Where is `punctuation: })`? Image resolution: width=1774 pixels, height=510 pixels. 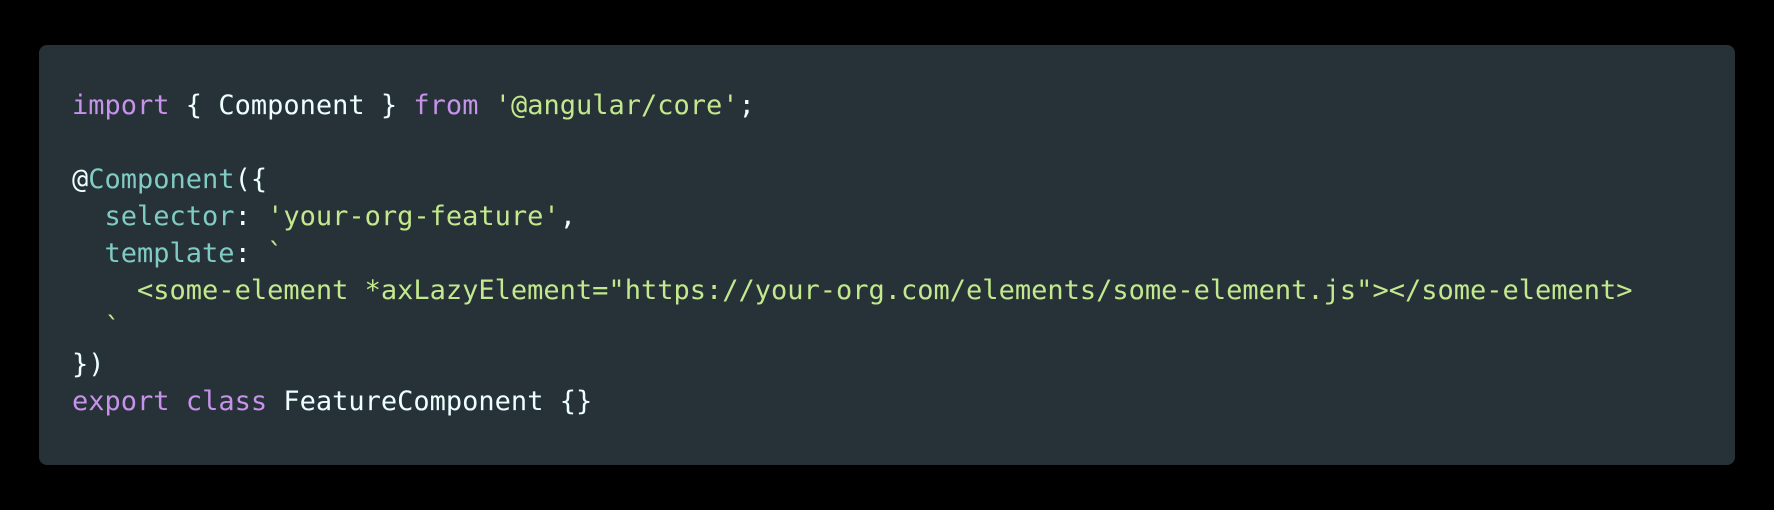 punctuation: }) is located at coordinates (88, 364).